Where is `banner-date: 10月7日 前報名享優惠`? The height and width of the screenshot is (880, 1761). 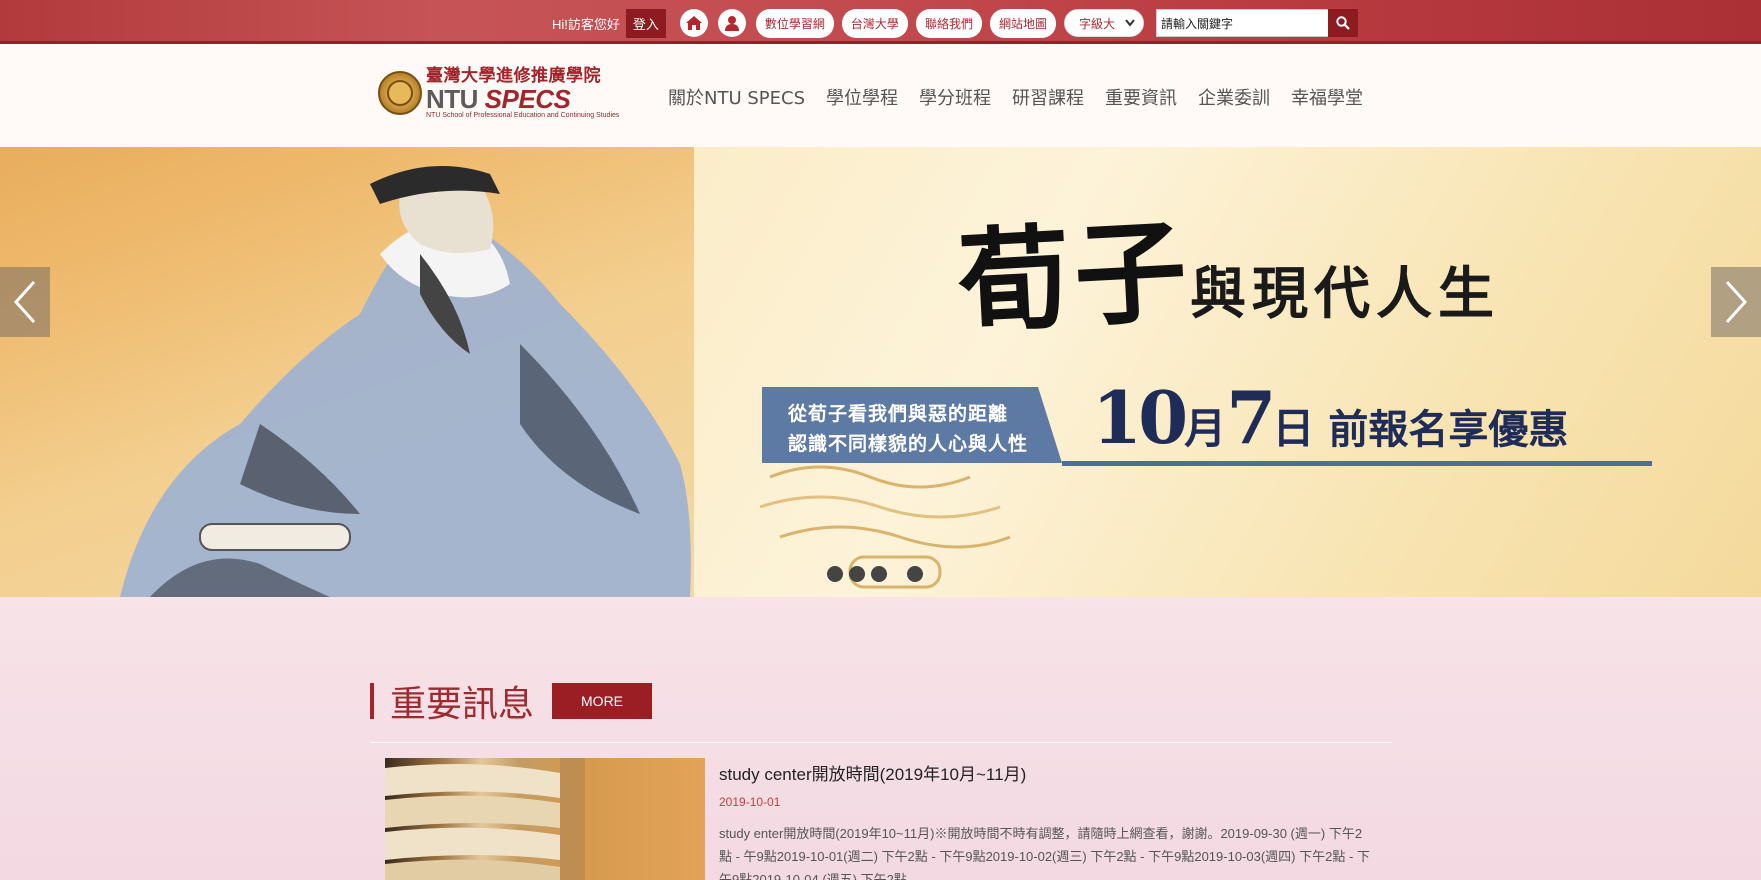 banner-date: 10月7日 前報名享優惠 is located at coordinates (1330, 417).